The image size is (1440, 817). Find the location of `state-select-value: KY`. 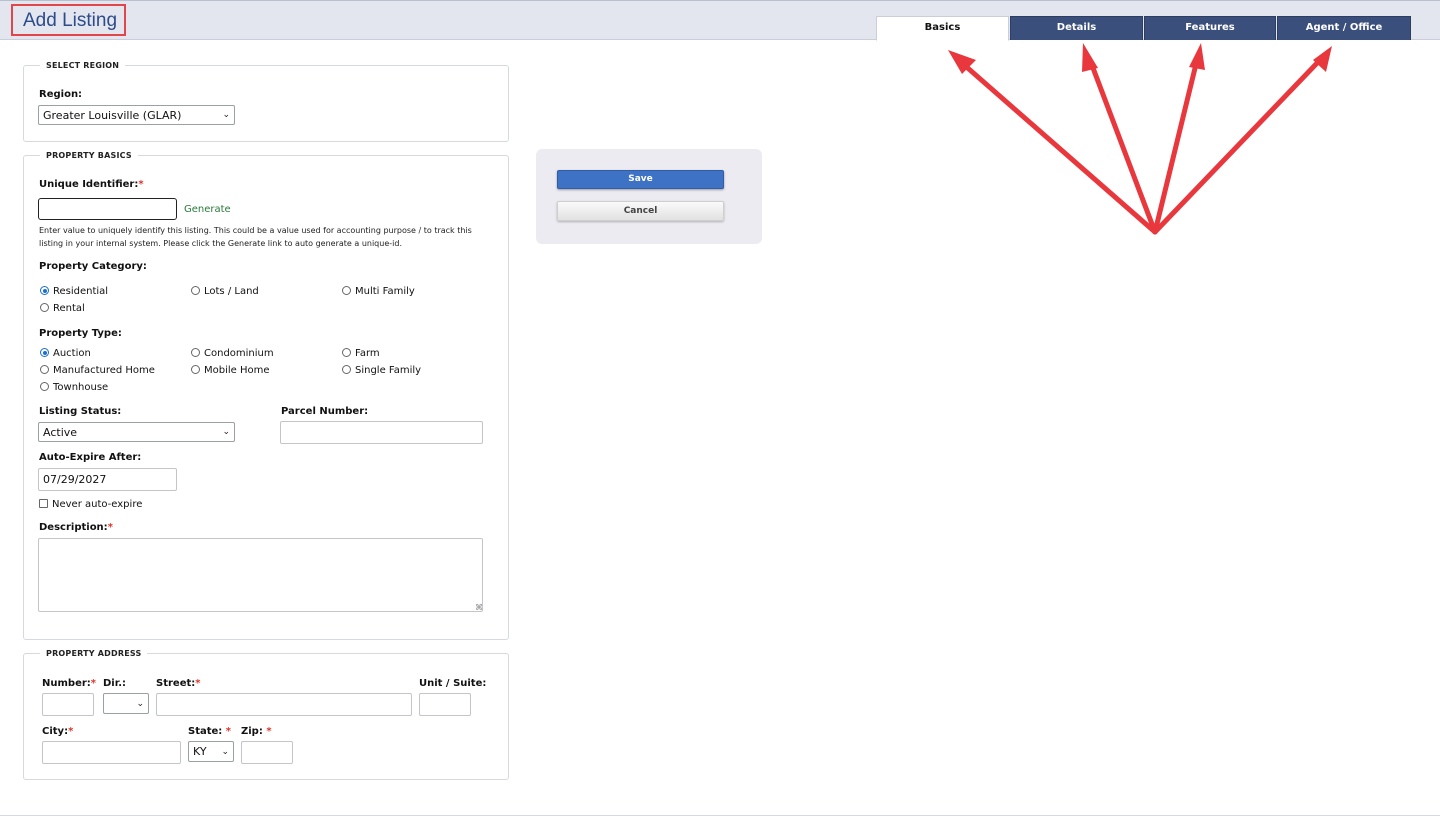

state-select-value: KY is located at coordinates (200, 751).